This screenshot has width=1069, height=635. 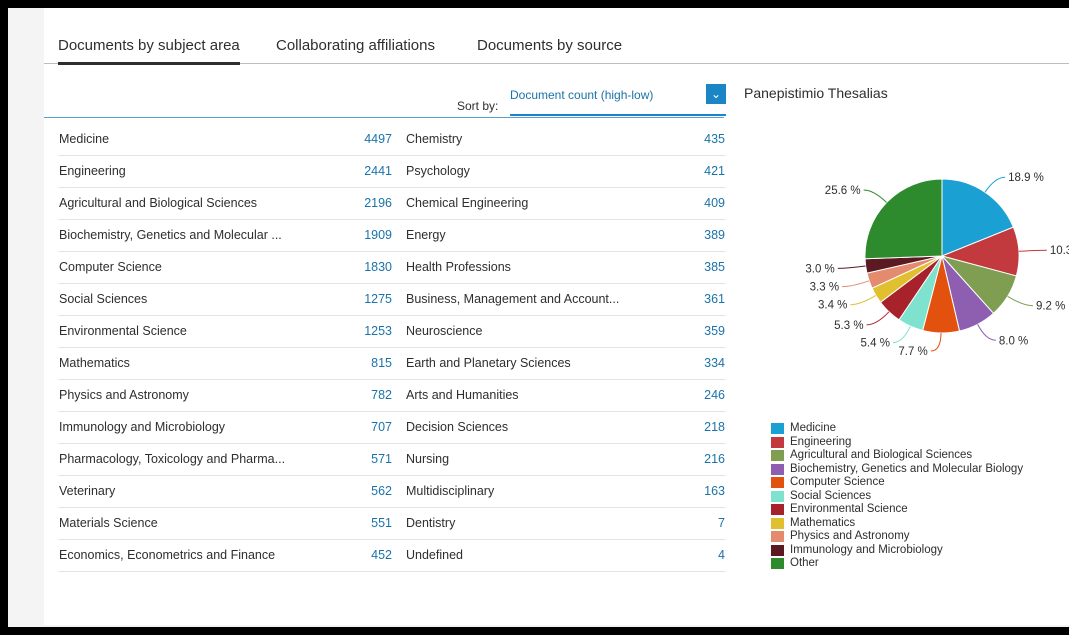 I want to click on document-count-link: 216, so click(x=695, y=459).